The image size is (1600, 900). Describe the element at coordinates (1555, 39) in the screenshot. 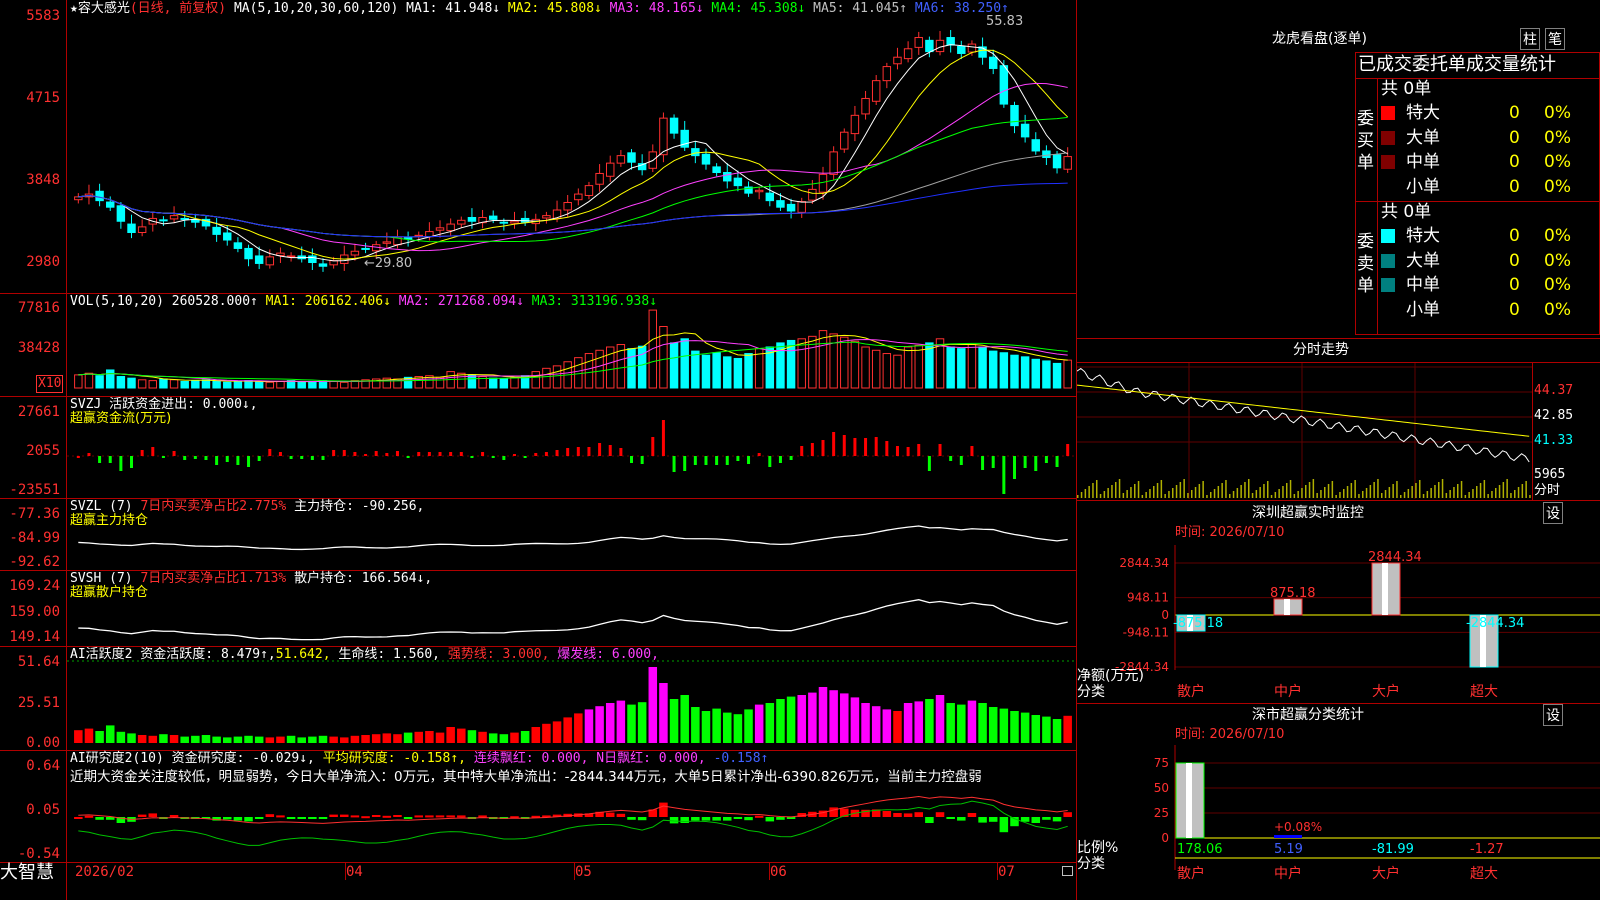

I see `tab-tick: 笔` at that location.